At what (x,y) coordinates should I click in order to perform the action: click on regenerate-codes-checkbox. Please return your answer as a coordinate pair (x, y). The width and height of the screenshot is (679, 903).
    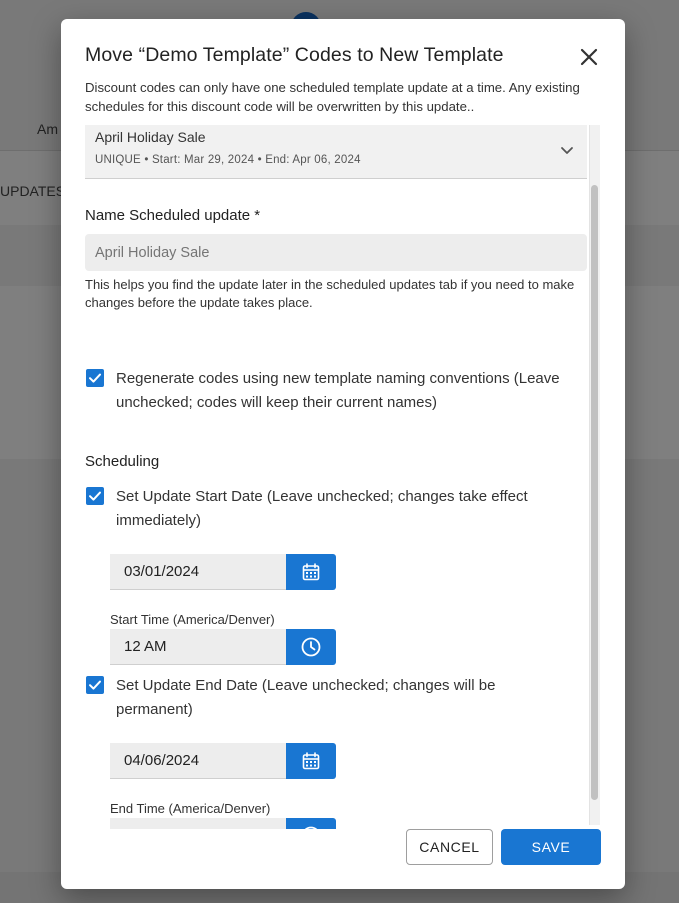
    Looking at the image, I should click on (95, 378).